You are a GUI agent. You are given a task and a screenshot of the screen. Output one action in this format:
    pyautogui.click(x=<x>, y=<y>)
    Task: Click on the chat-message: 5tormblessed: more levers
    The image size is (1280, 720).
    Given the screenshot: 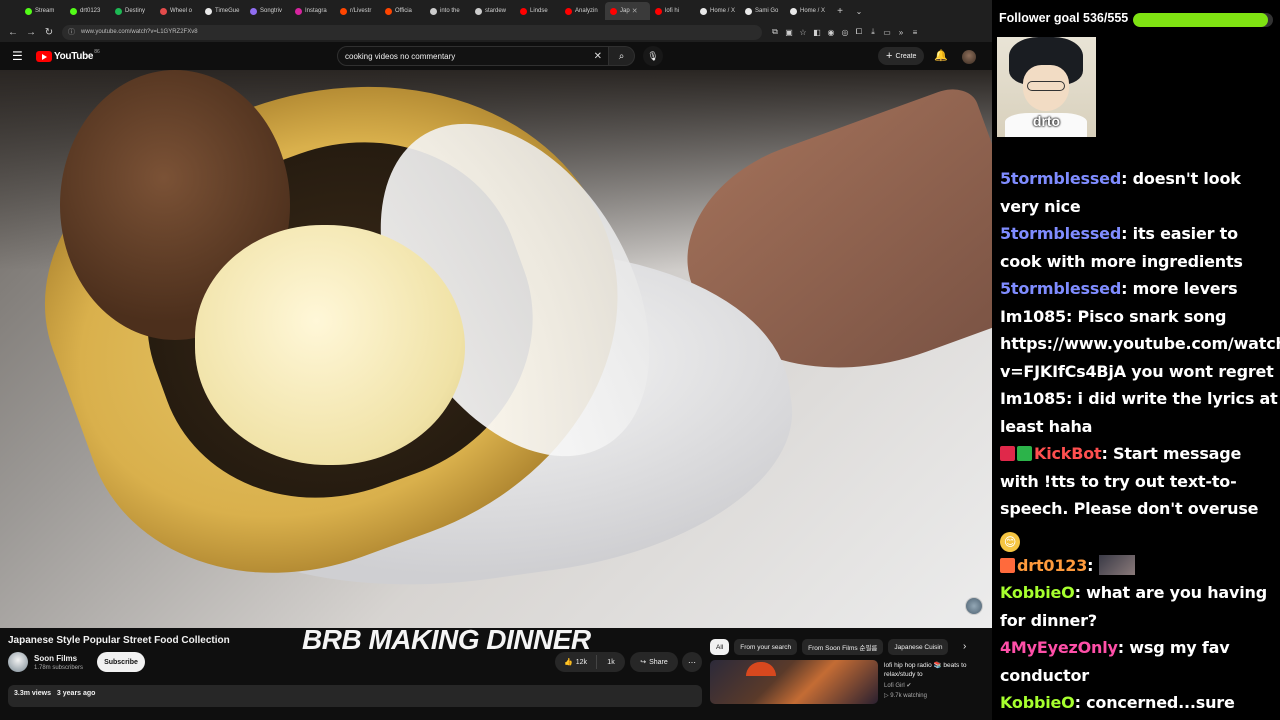 What is the action you would take?
    pyautogui.click(x=1139, y=289)
    